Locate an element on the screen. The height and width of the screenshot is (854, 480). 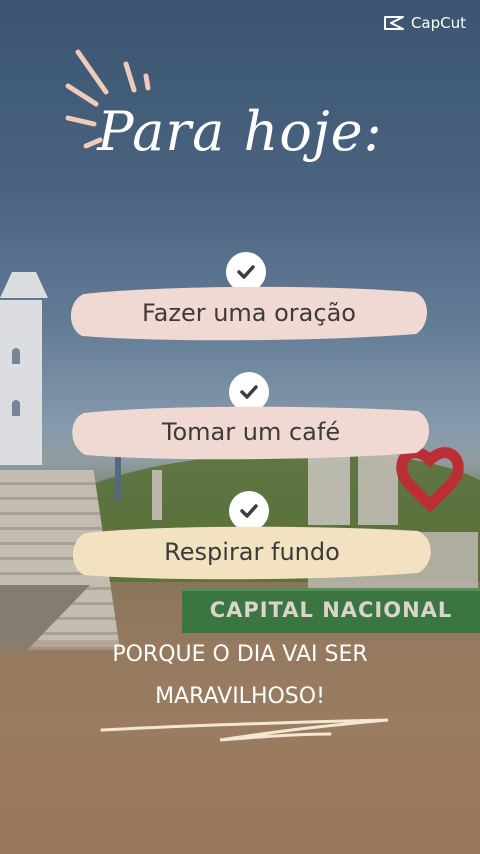
task-label: Fazer uma oração is located at coordinates (249, 313).